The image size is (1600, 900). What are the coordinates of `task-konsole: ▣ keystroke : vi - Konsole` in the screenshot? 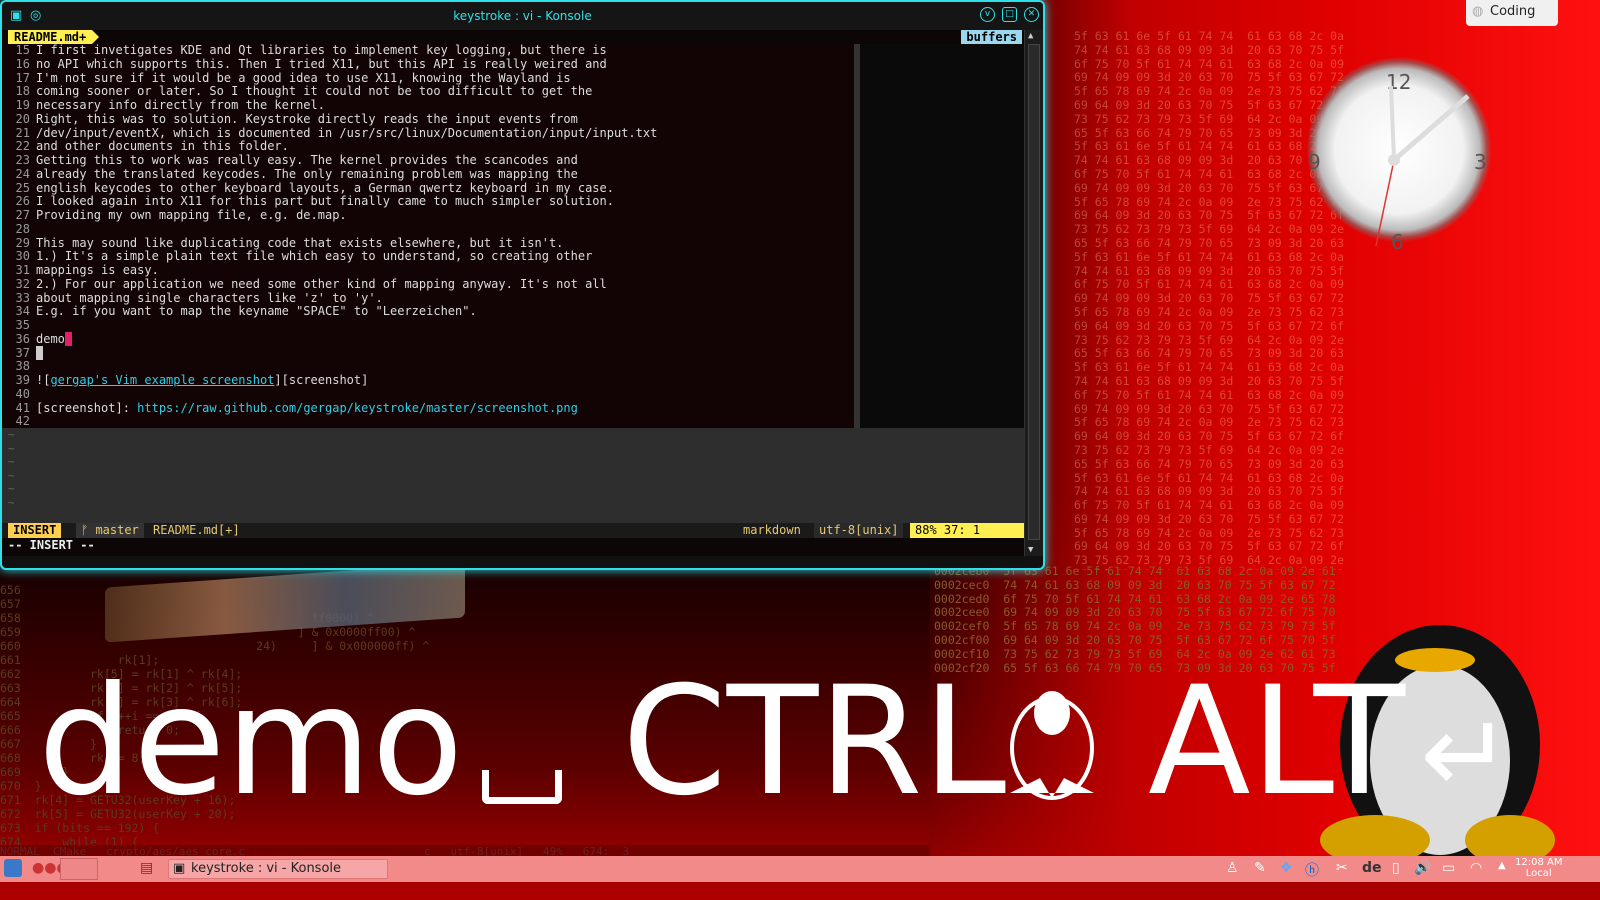 It's located at (278, 869).